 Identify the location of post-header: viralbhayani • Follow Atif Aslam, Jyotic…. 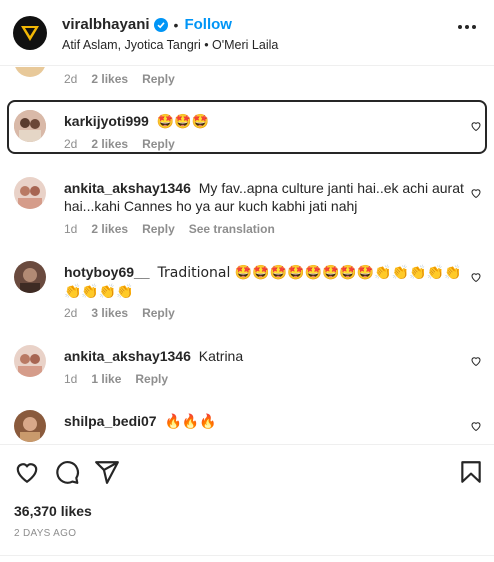
(247, 33).